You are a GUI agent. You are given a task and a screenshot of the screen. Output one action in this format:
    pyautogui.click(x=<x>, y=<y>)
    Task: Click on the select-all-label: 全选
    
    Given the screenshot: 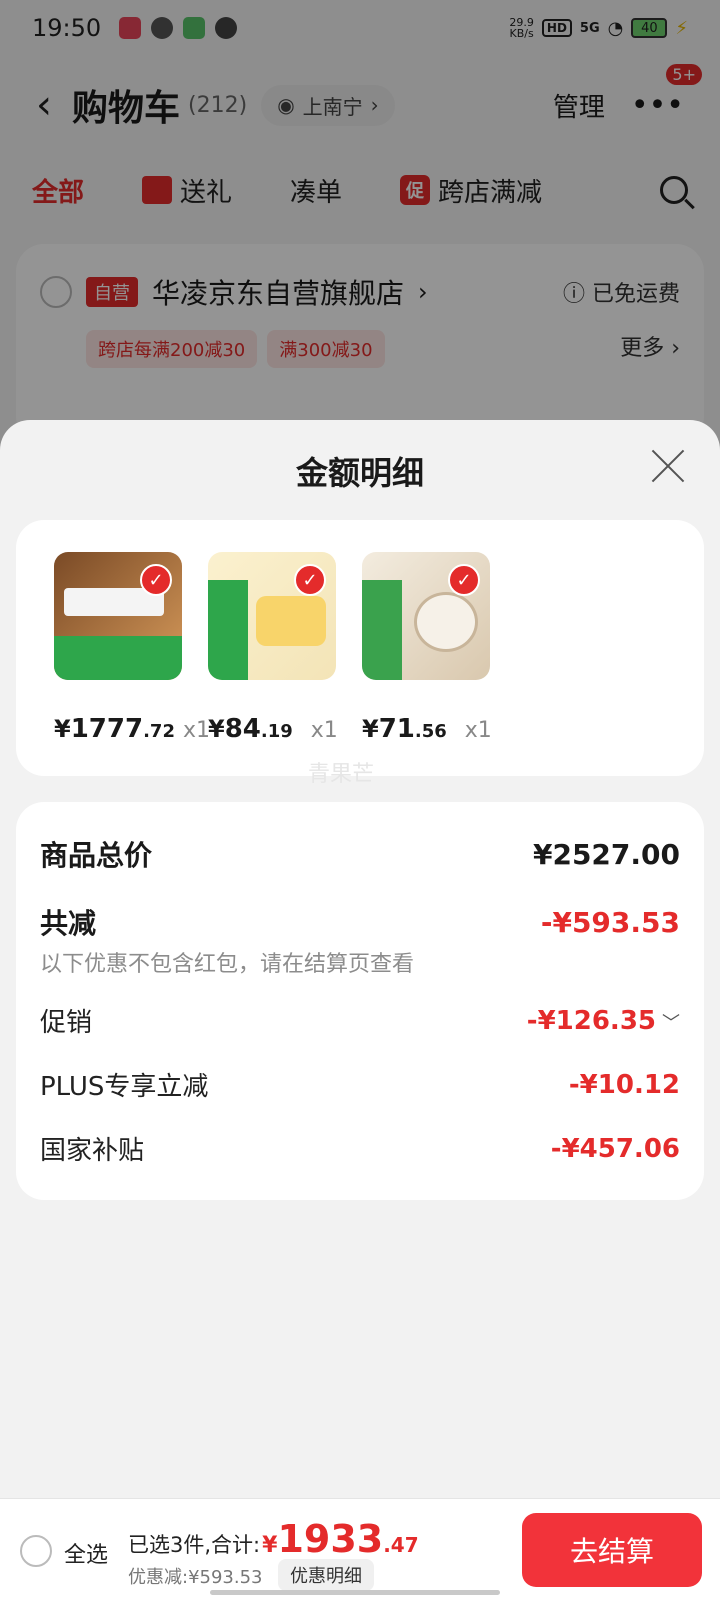 What is the action you would take?
    pyautogui.click(x=86, y=1553)
    